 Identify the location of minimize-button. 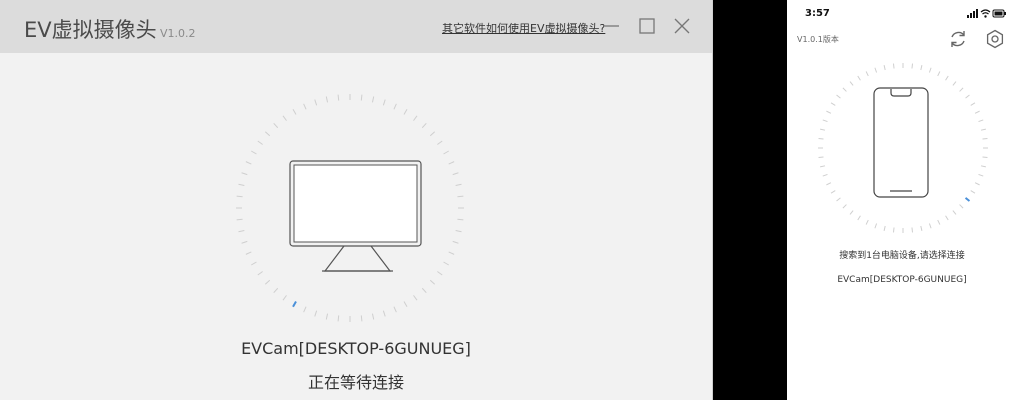
(612, 26).